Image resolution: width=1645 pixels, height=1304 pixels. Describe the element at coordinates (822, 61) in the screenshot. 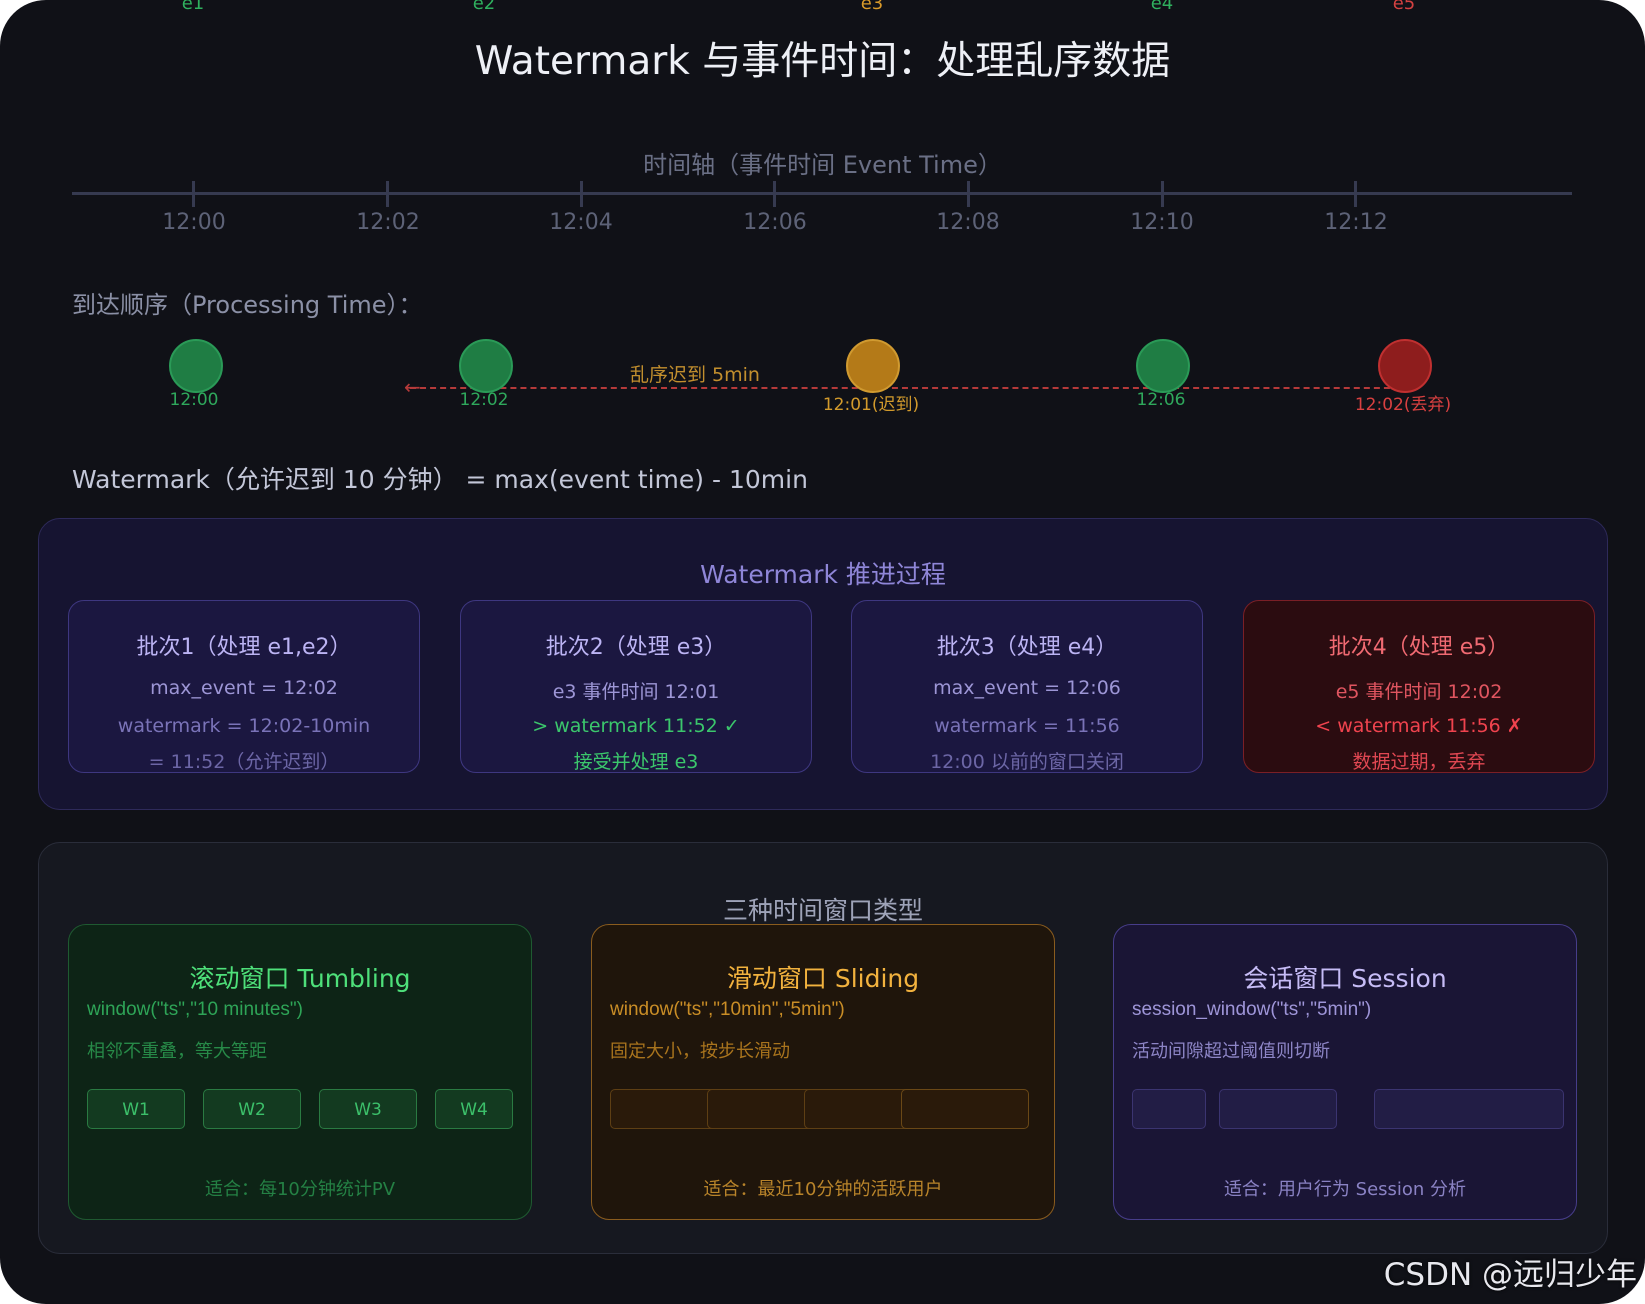

I see `diagram-title: Watermark 与事件时间：处理乱序数据` at that location.